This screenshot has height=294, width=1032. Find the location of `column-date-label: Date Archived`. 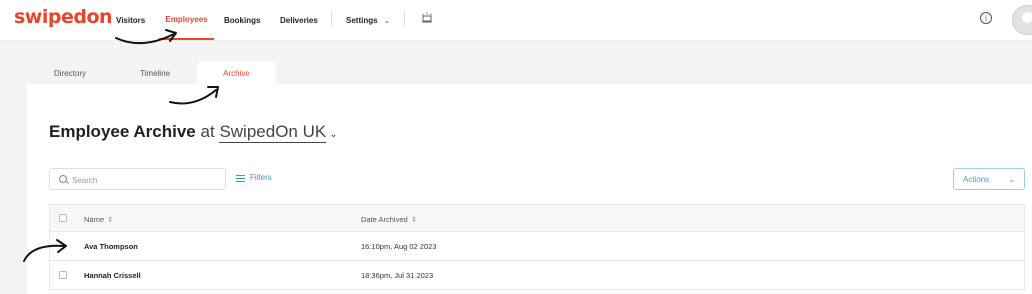

column-date-label: Date Archived is located at coordinates (384, 219).